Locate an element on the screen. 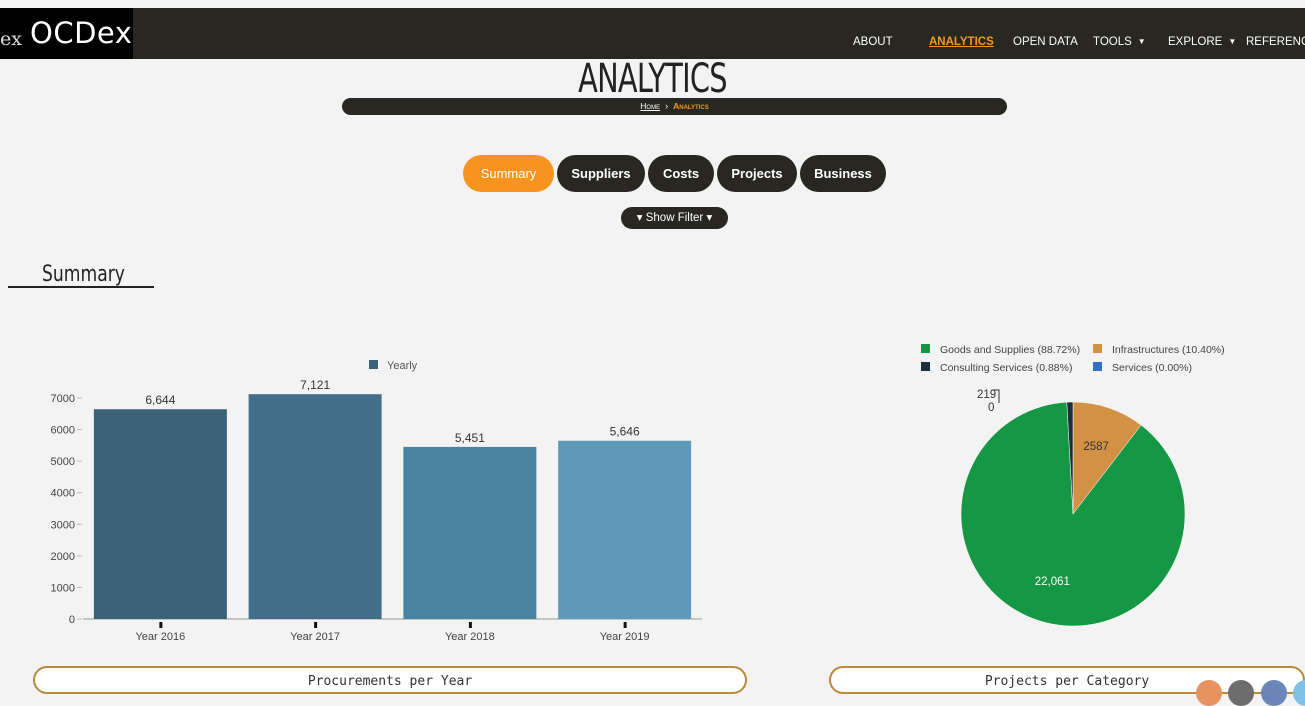 This screenshot has width=1305, height=706. legend-label: Yearly is located at coordinates (402, 366).